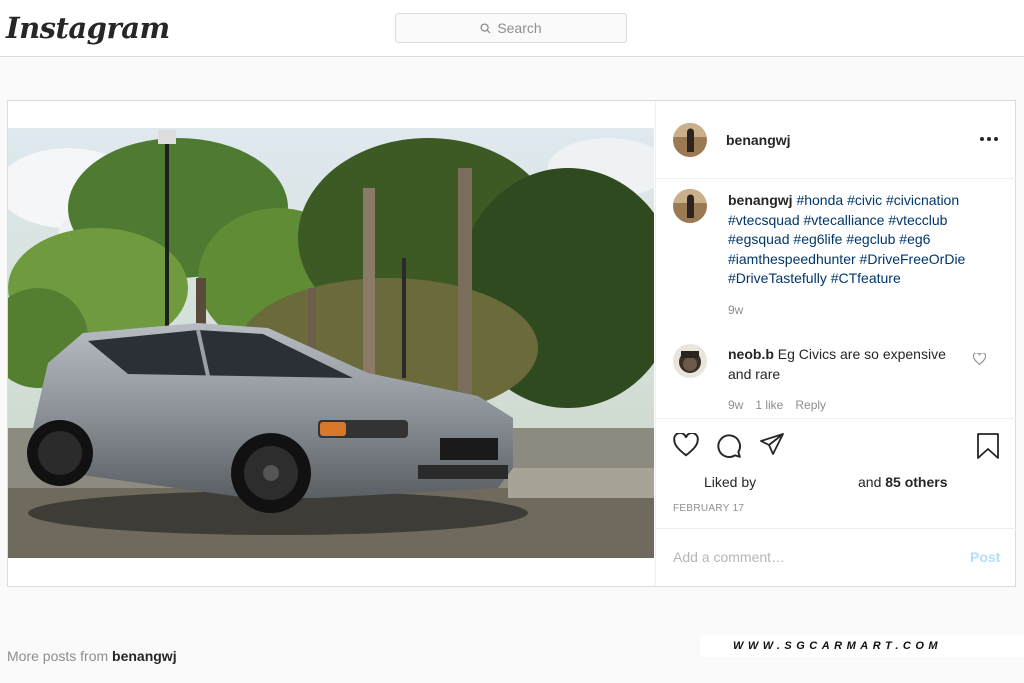 Image resolution: width=1024 pixels, height=683 pixels. Describe the element at coordinates (485, 28) in the screenshot. I see `search-icon` at that location.